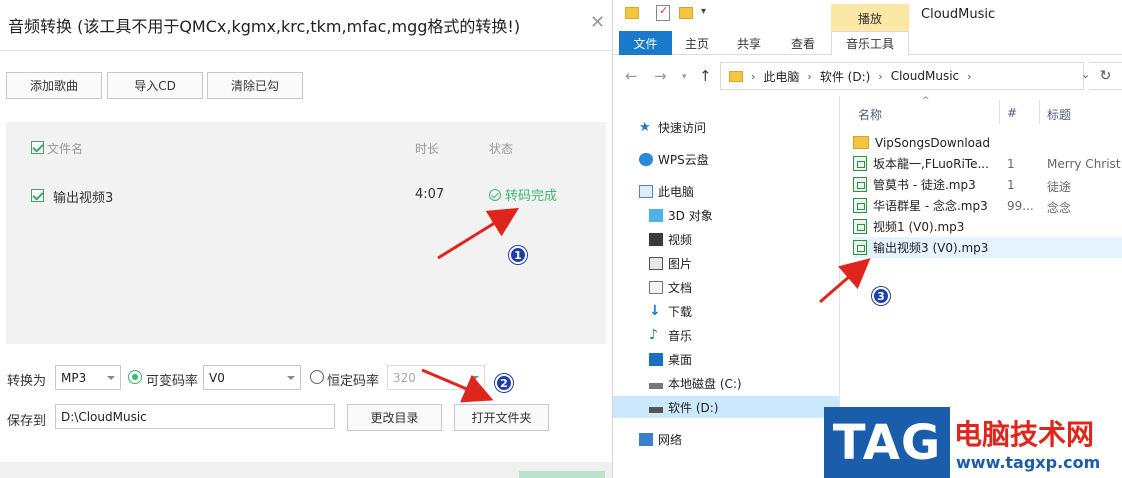  Describe the element at coordinates (518, 255) in the screenshot. I see `annotation-badge-1: 1` at that location.